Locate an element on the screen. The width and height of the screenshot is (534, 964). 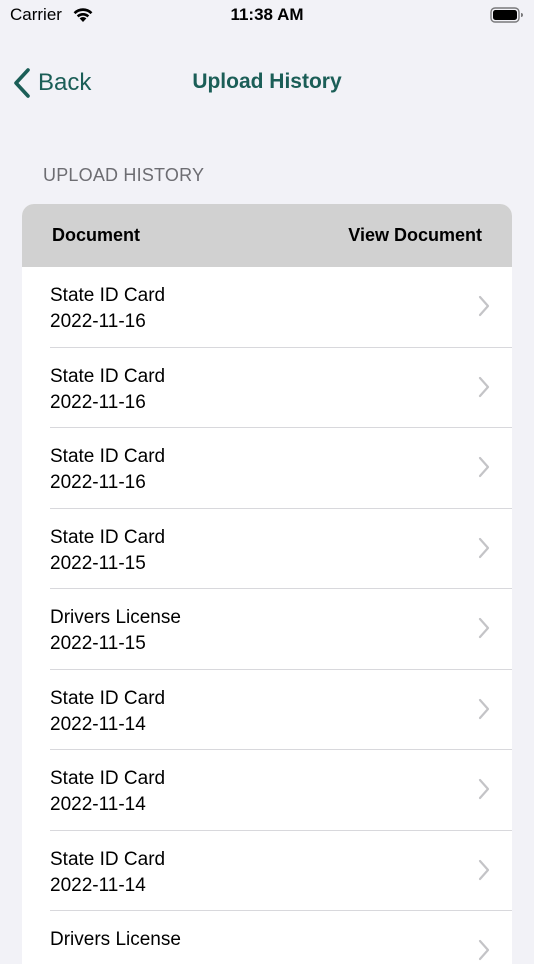
column-header-view-document: View Document is located at coordinates (415, 235).